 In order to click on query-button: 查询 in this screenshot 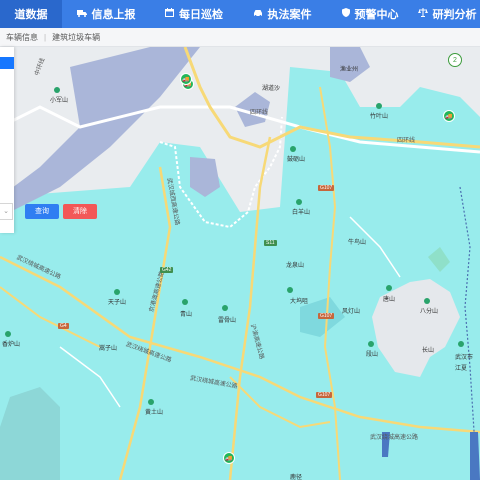, I will do `click(42, 211)`.